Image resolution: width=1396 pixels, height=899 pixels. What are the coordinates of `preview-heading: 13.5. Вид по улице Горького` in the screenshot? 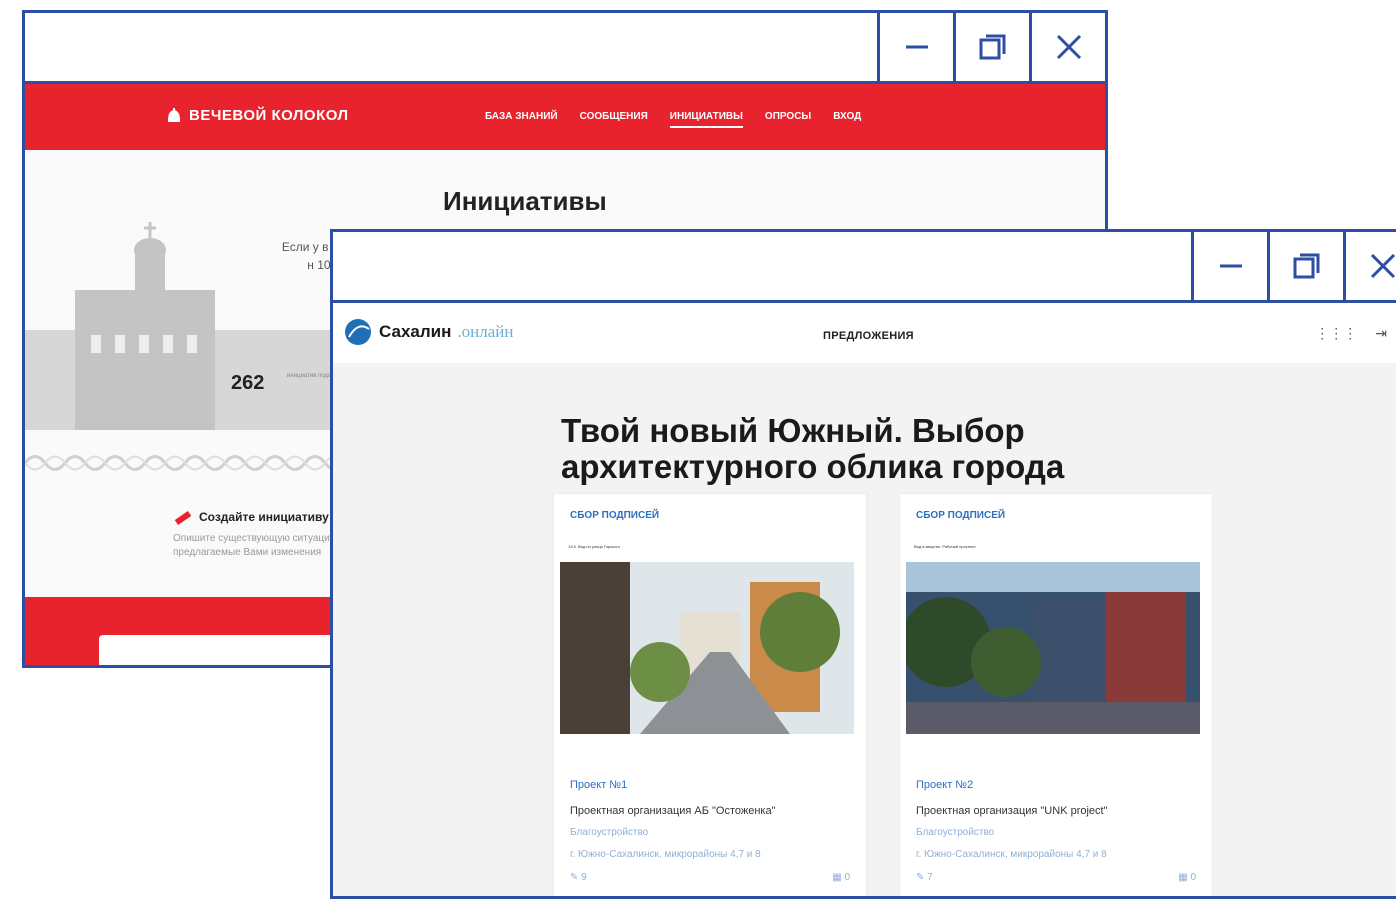 It's located at (594, 546).